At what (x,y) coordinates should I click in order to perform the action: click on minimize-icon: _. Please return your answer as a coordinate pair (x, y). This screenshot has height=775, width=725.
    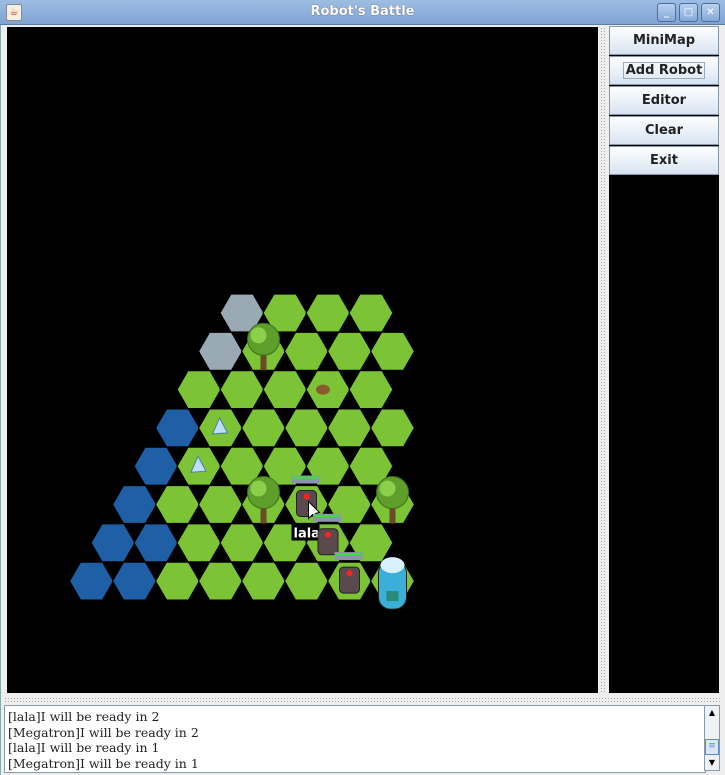
    Looking at the image, I should click on (666, 12).